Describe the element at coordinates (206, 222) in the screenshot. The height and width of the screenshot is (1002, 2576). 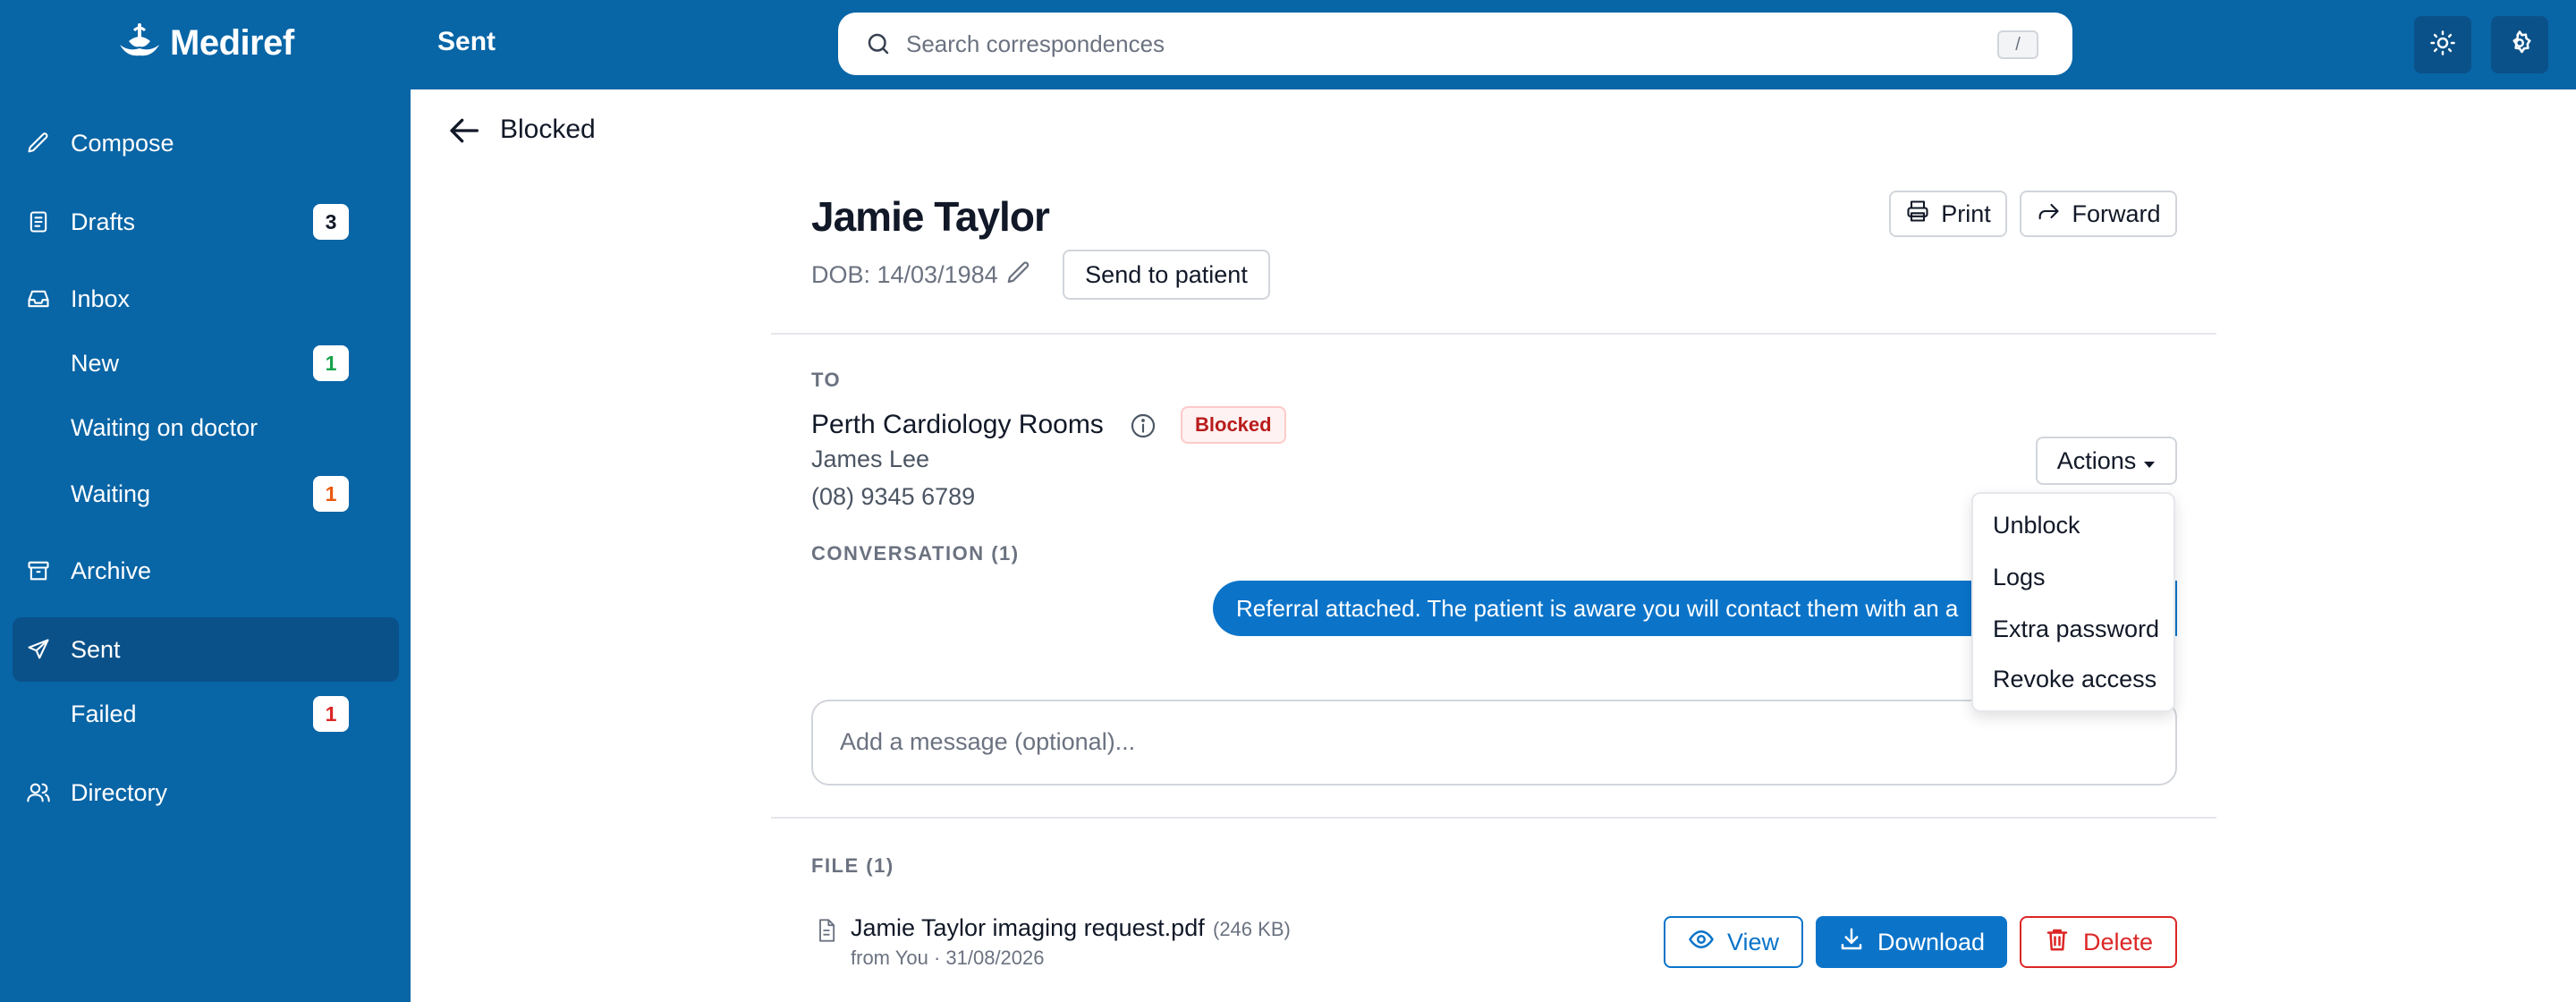
I see `sidebar-item-drafts: Drafts 3` at that location.